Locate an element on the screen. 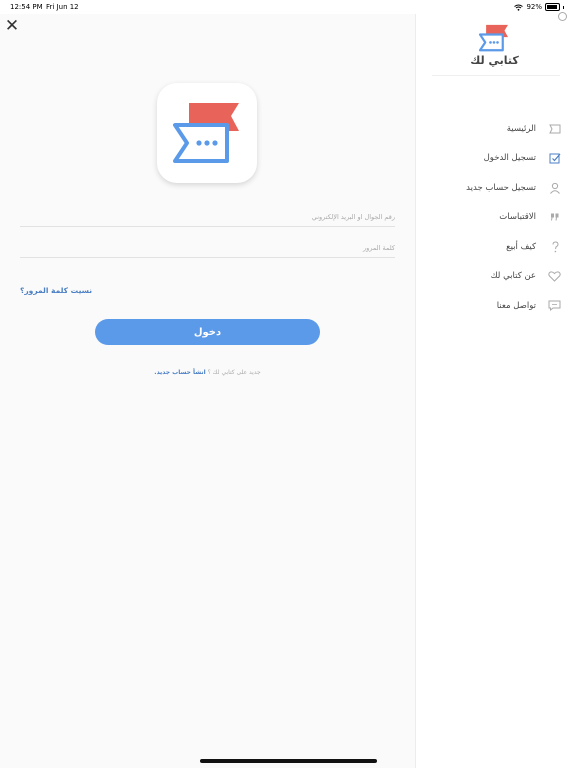 The height and width of the screenshot is (768, 576). sidebar-item-how-to-sell: كيف أبيع is located at coordinates (496, 247).